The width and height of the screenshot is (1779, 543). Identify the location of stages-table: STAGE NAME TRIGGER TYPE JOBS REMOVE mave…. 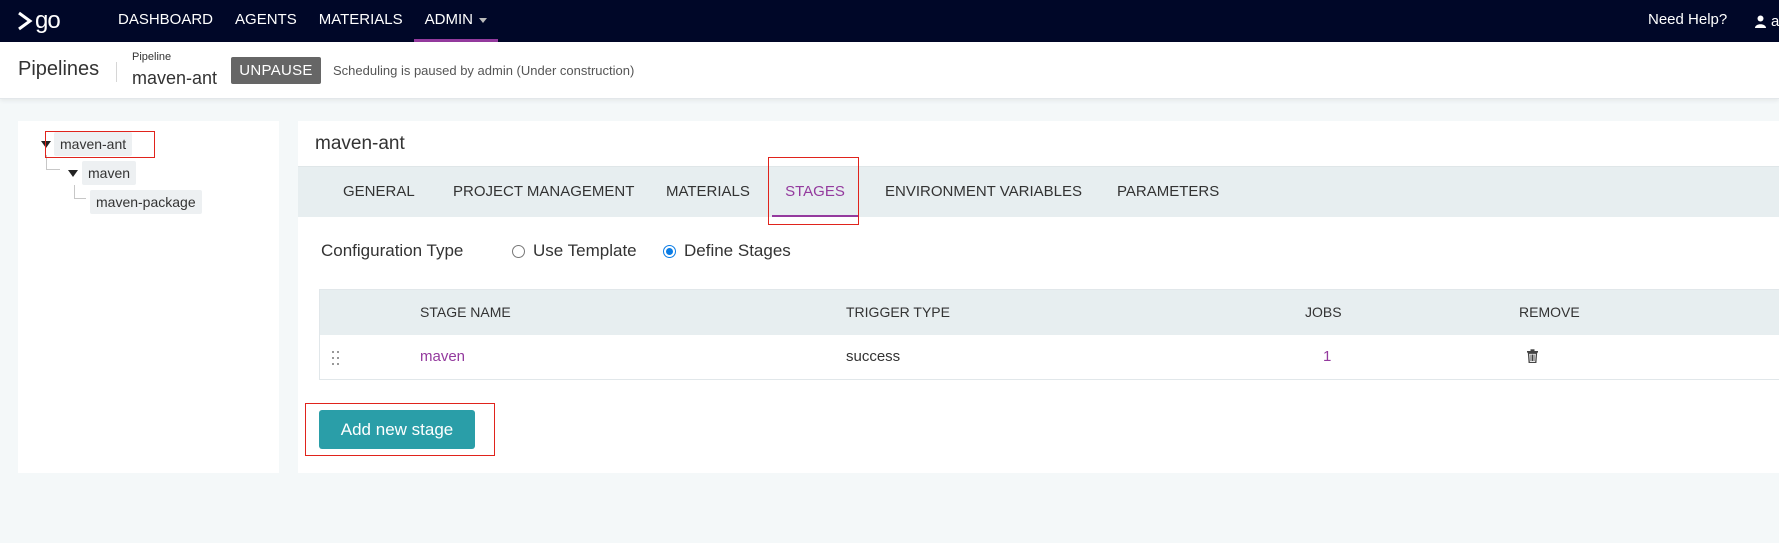
(1049, 334).